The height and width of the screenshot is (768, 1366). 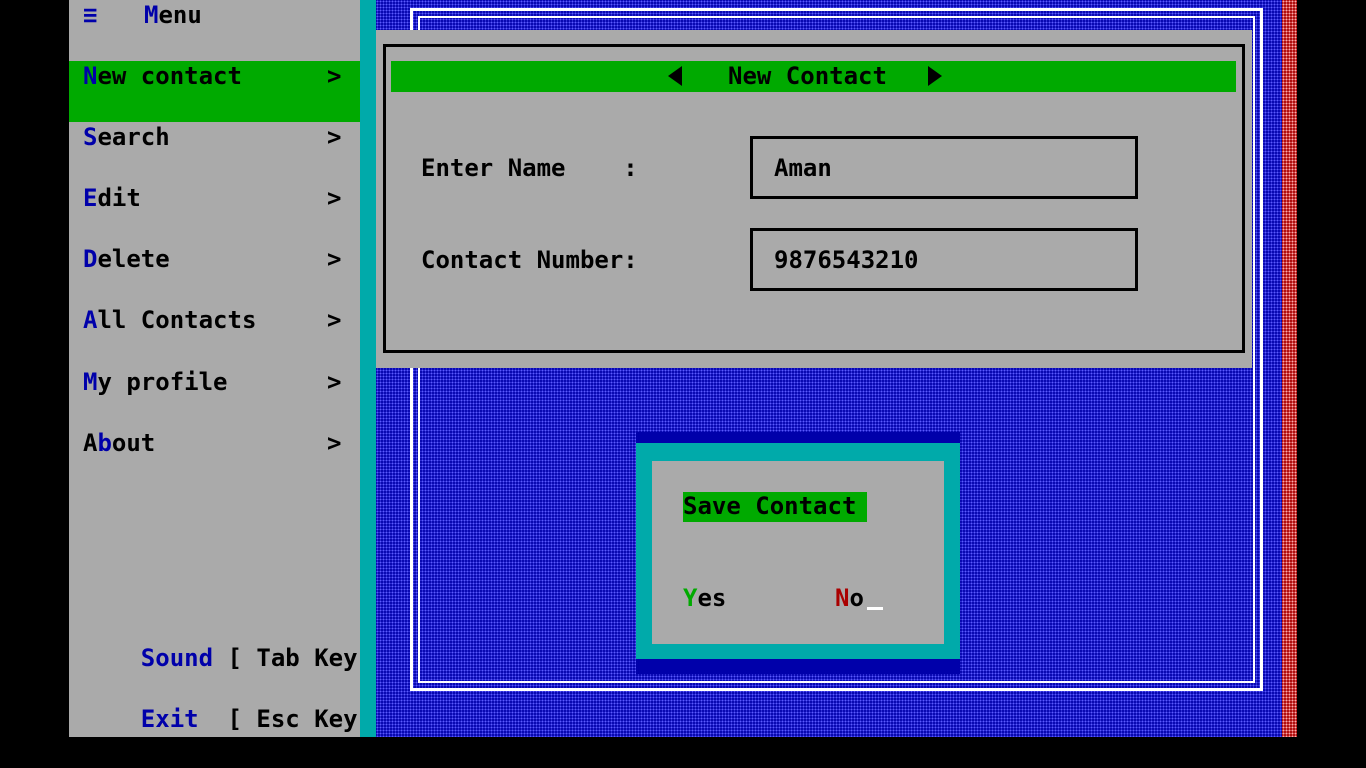 I want to click on menu-item-all-contacts: All Contacts >, so click(x=214, y=335).